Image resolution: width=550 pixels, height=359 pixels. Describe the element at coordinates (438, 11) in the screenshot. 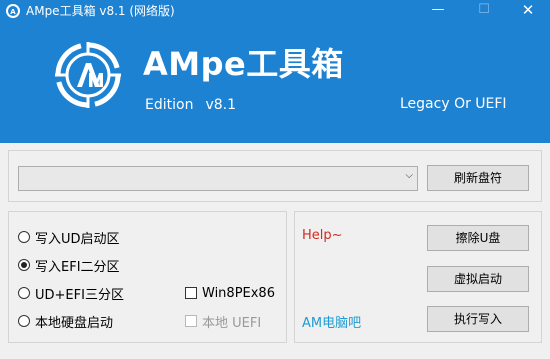

I see `minimize-button: —` at that location.